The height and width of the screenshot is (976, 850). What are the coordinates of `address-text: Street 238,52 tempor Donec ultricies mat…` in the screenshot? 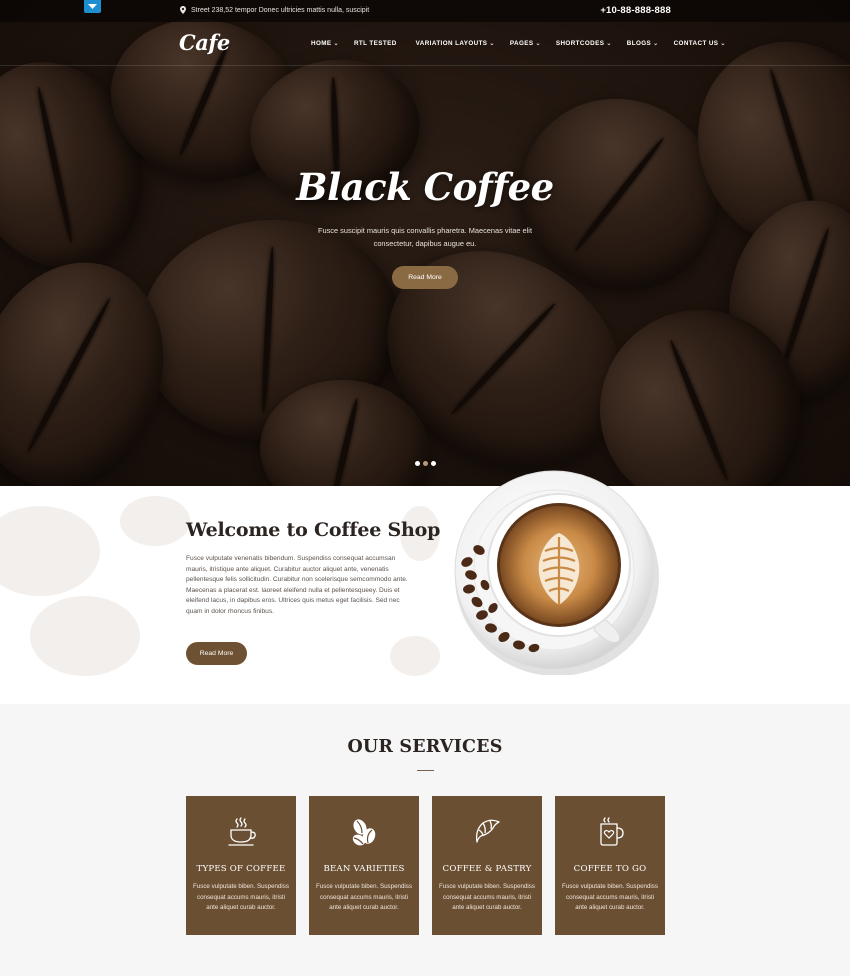 It's located at (280, 10).